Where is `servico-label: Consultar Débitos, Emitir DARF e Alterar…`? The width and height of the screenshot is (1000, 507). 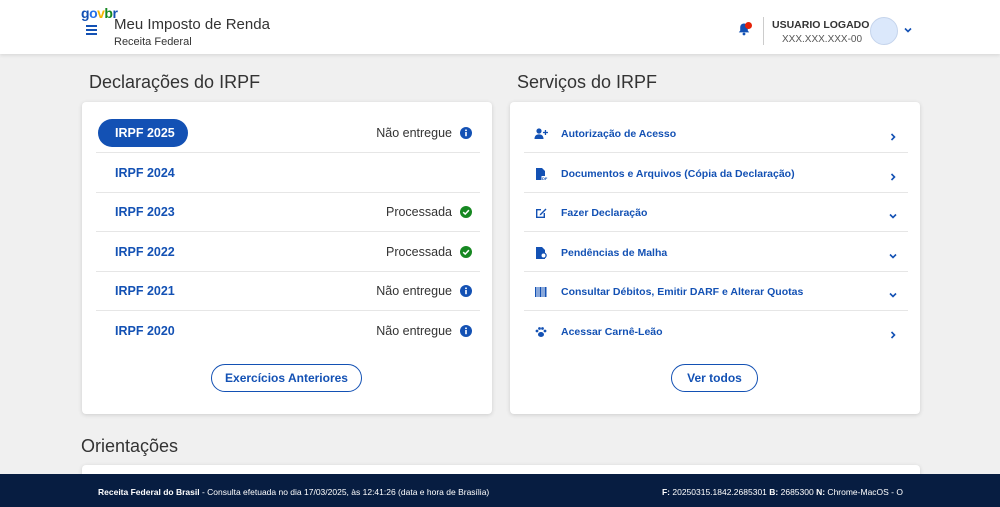 servico-label: Consultar Débitos, Emitir DARF e Alterar… is located at coordinates (682, 292).